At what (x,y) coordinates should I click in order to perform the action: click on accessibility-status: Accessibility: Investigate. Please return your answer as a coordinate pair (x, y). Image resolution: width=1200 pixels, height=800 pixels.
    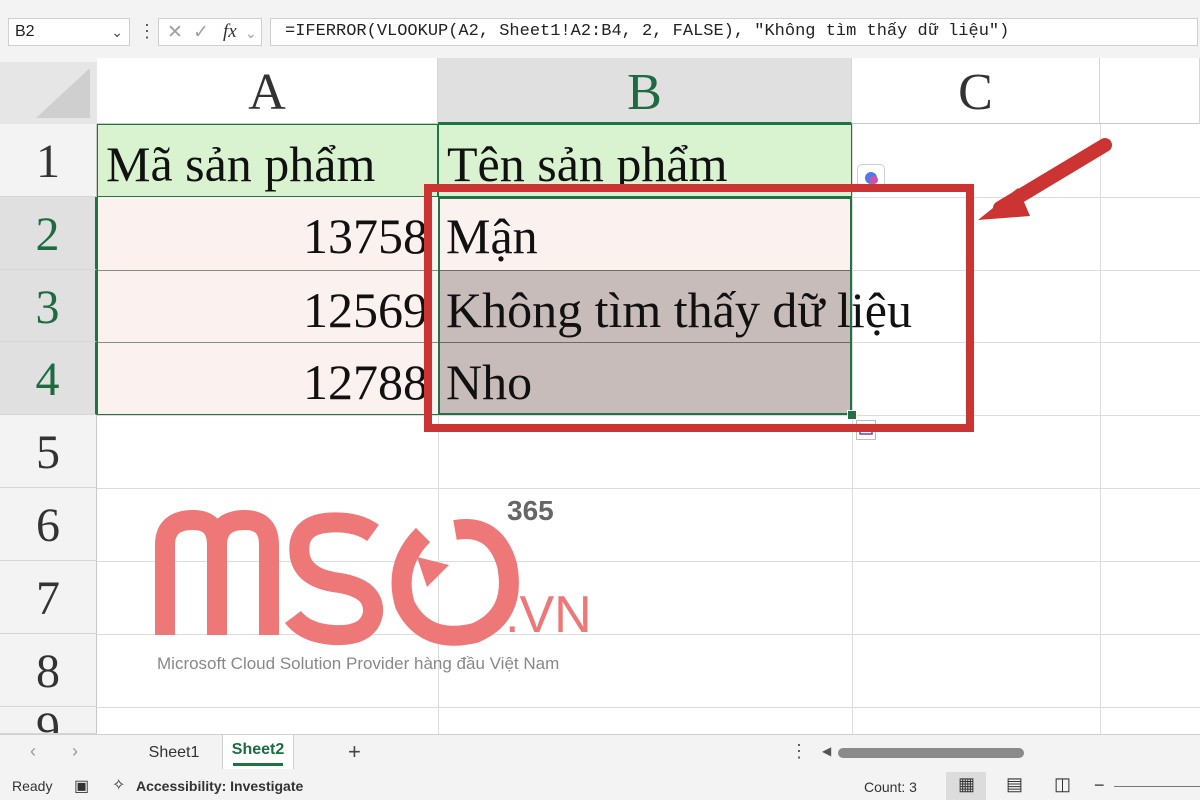
    Looking at the image, I should click on (219, 786).